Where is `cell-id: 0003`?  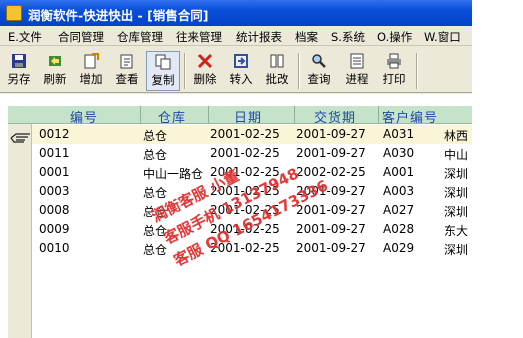
cell-id: 0003 is located at coordinates (54, 191).